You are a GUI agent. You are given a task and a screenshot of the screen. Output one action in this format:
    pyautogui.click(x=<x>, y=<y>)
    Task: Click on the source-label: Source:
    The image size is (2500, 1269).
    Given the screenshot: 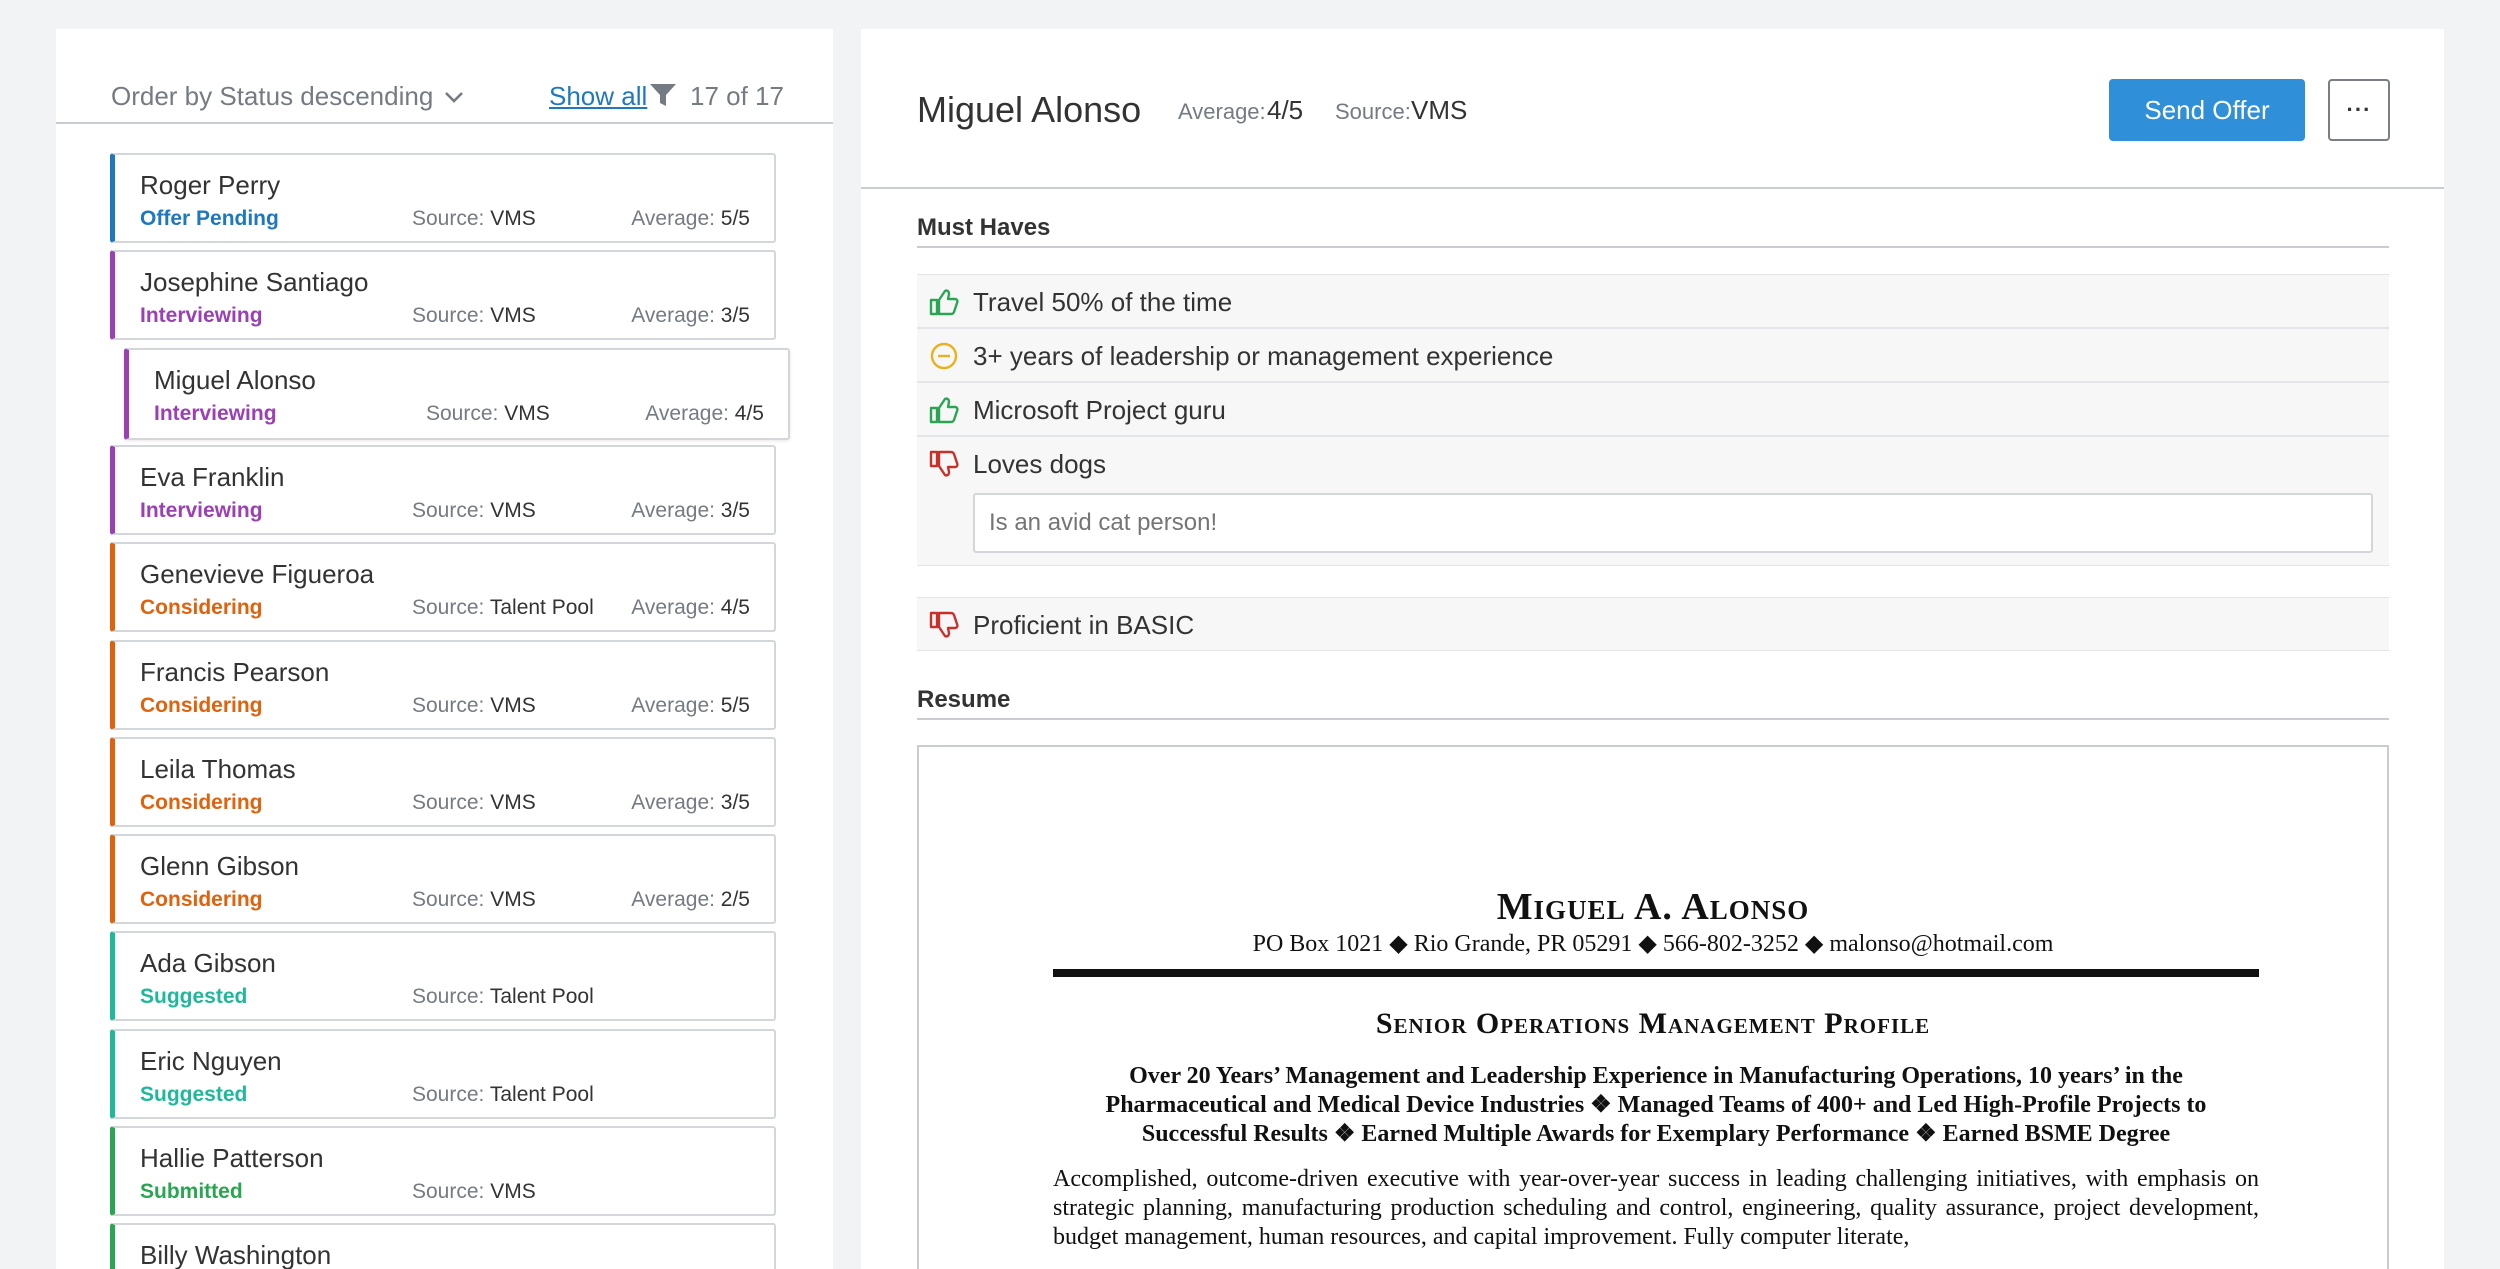 What is the action you would take?
    pyautogui.click(x=1373, y=111)
    